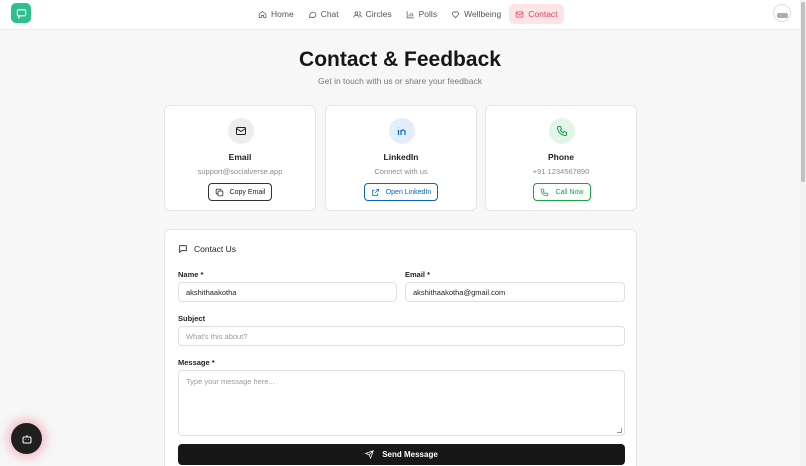 Image resolution: width=806 pixels, height=466 pixels. What do you see at coordinates (196, 362) in the screenshot?
I see `message-label: Message *` at bounding box center [196, 362].